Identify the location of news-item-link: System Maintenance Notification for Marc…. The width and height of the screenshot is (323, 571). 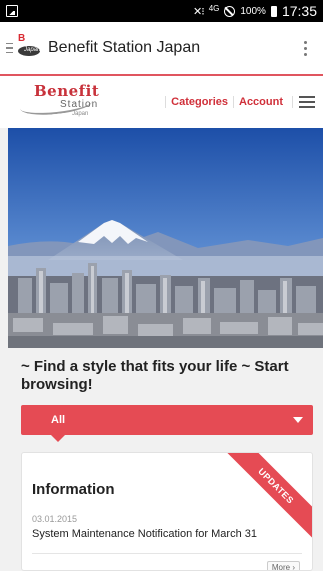
(144, 534).